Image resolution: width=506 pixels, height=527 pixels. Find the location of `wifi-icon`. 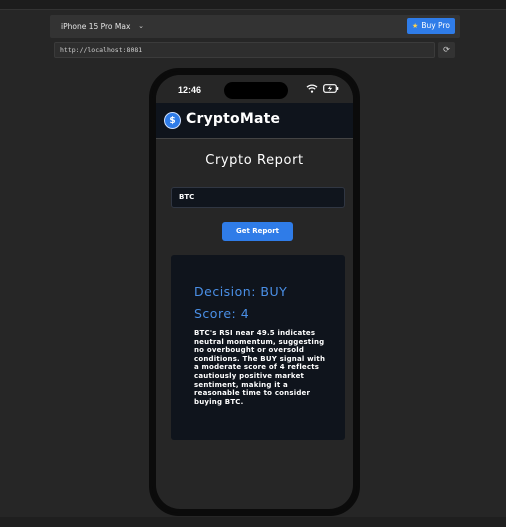

wifi-icon is located at coordinates (312, 88).